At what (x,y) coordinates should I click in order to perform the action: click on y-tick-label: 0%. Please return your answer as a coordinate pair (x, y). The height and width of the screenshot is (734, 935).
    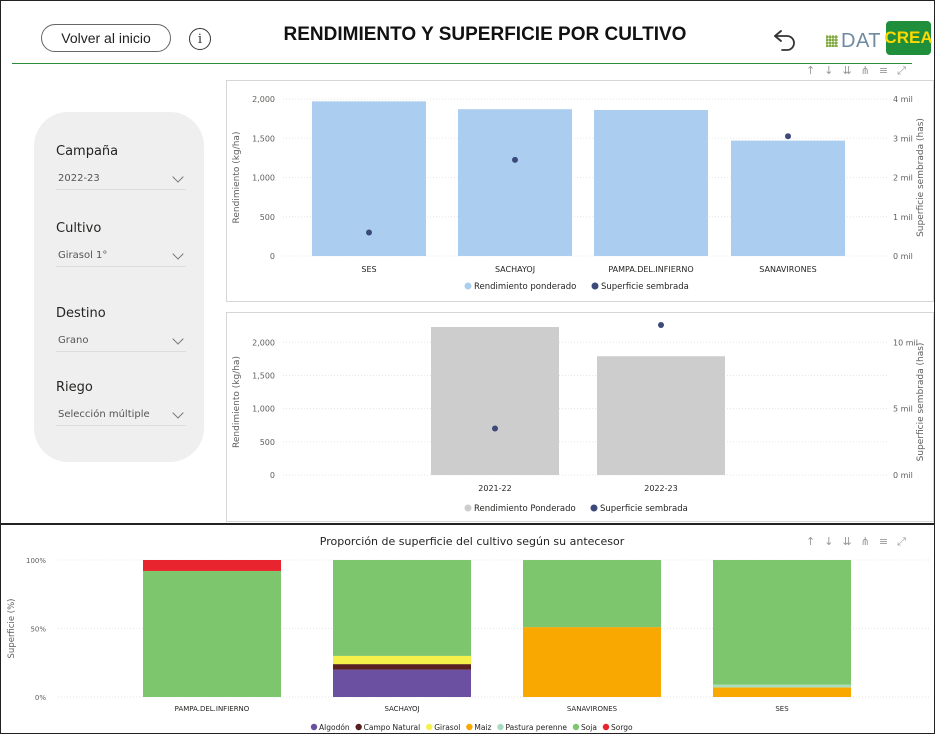
    Looking at the image, I should click on (40, 698).